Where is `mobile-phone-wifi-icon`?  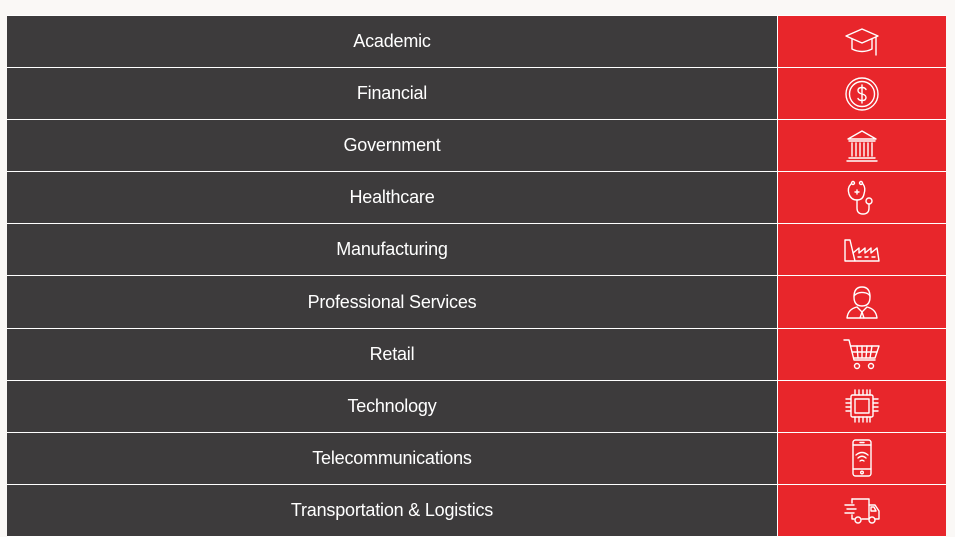 mobile-phone-wifi-icon is located at coordinates (862, 458).